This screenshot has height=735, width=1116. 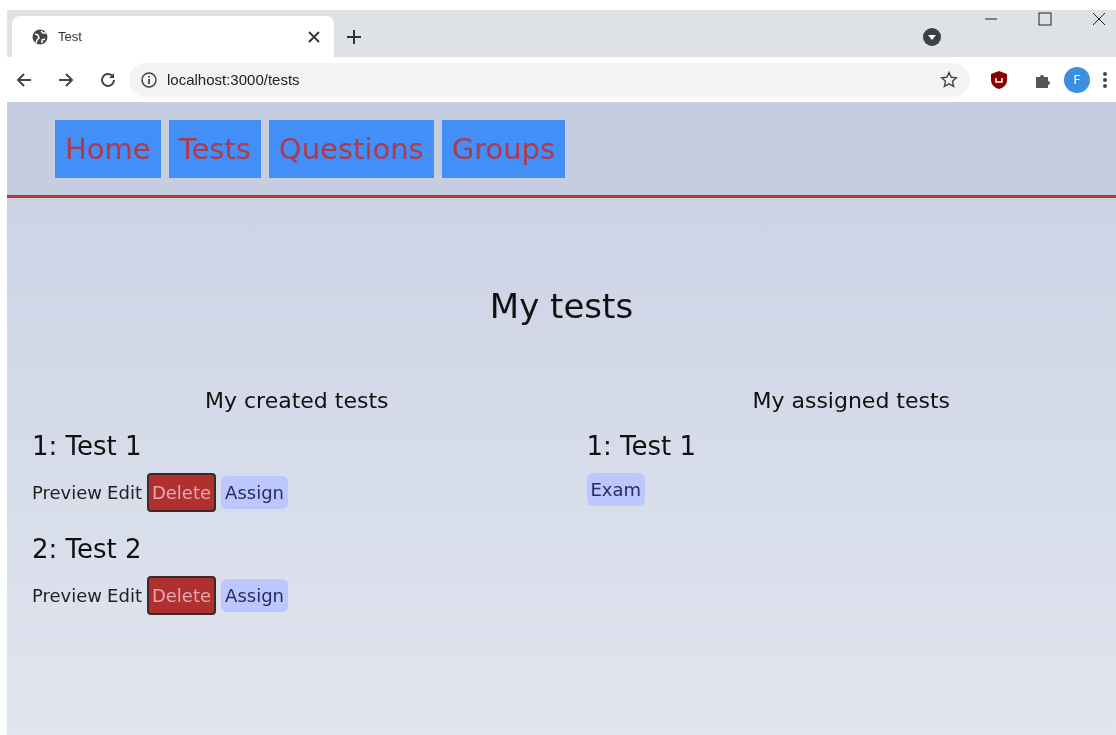 I want to click on reload-icon, so click(x=108, y=79).